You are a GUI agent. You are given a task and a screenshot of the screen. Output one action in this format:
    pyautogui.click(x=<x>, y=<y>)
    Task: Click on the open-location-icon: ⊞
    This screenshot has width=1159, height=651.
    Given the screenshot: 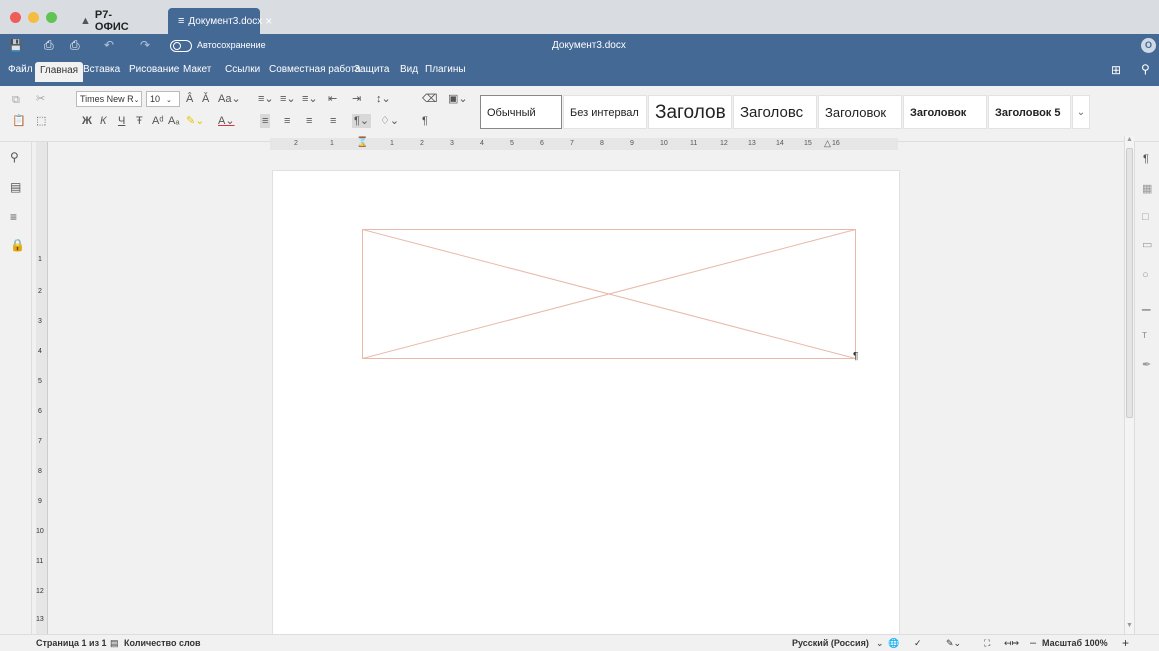 What is the action you would take?
    pyautogui.click(x=1116, y=70)
    